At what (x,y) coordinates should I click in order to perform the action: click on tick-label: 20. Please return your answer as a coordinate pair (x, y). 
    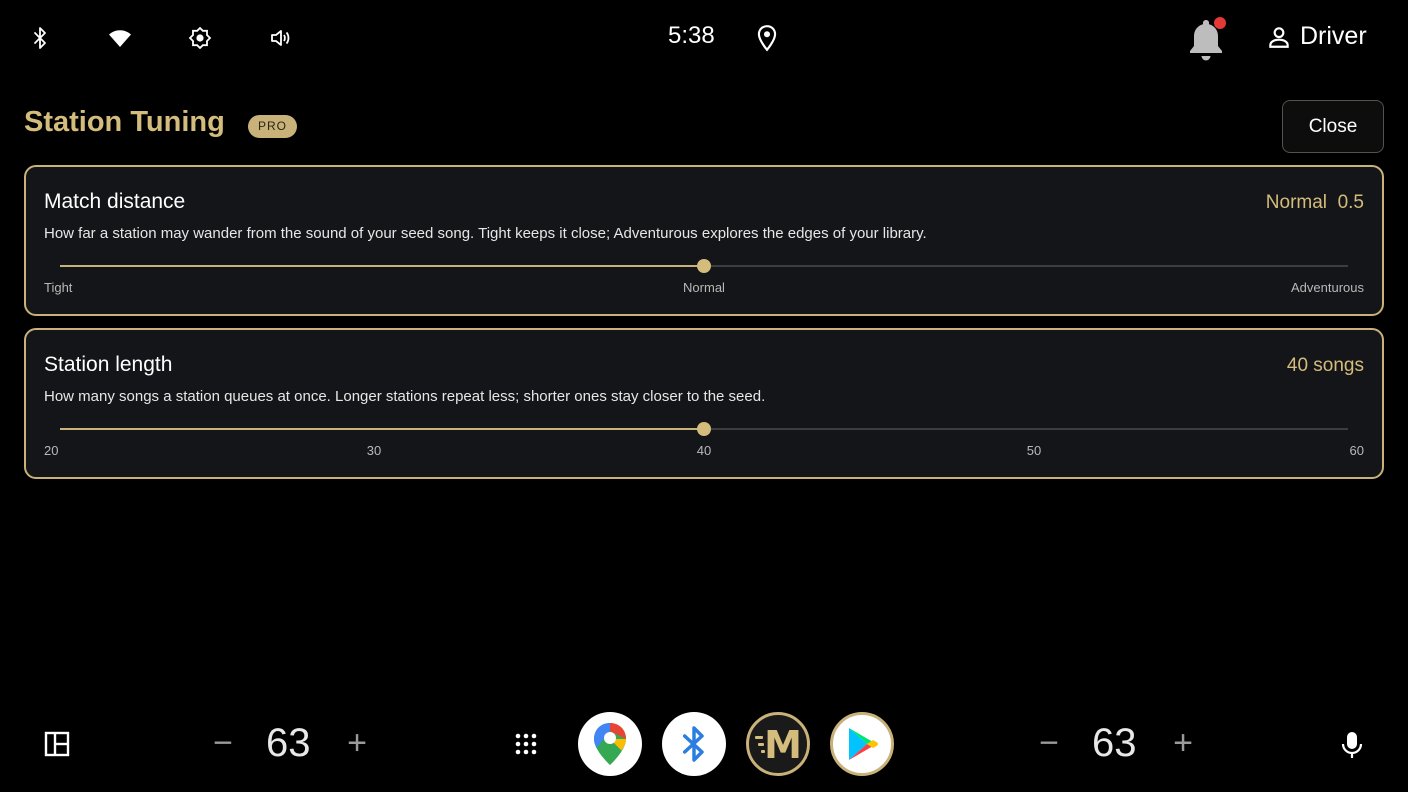
    Looking at the image, I should click on (51, 450).